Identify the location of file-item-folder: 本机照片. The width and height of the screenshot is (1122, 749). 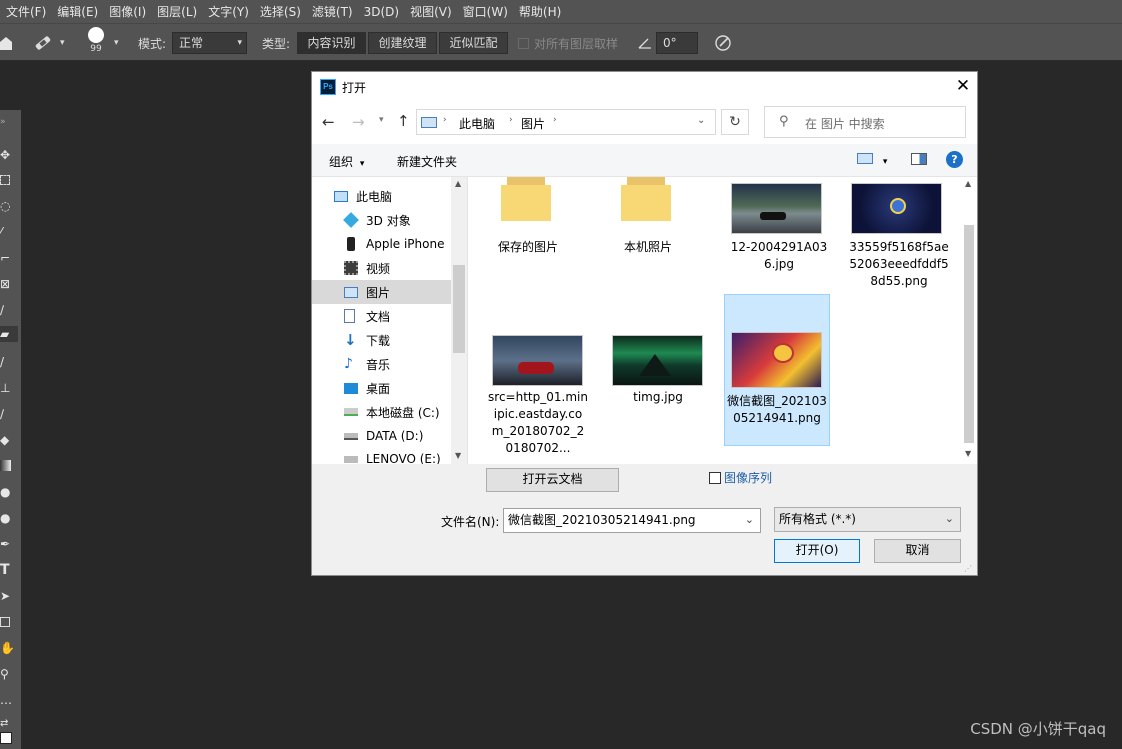
(648, 222).